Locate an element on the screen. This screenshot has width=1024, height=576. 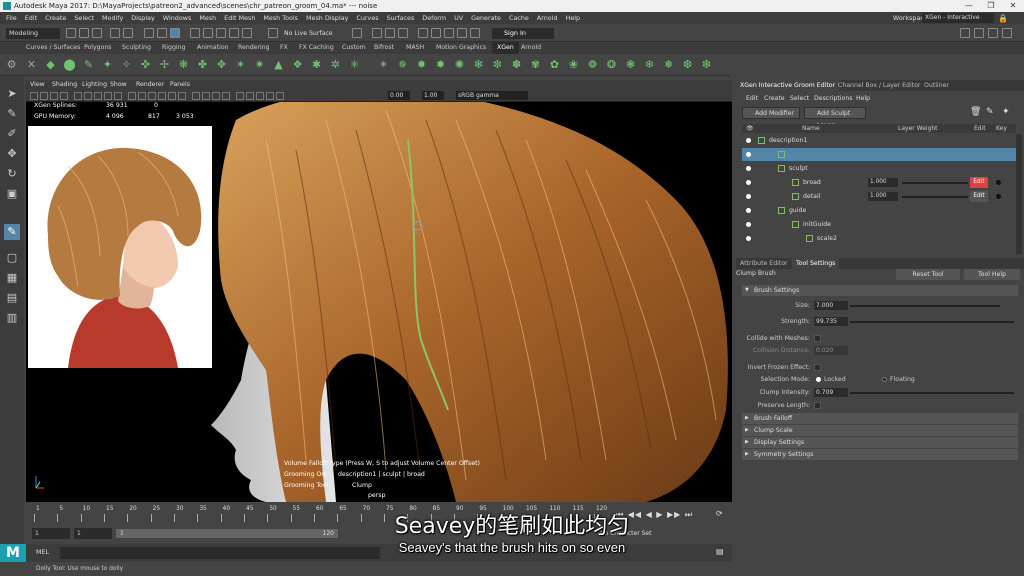
menu-mesh-display: Mesh Display is located at coordinates (327, 18).